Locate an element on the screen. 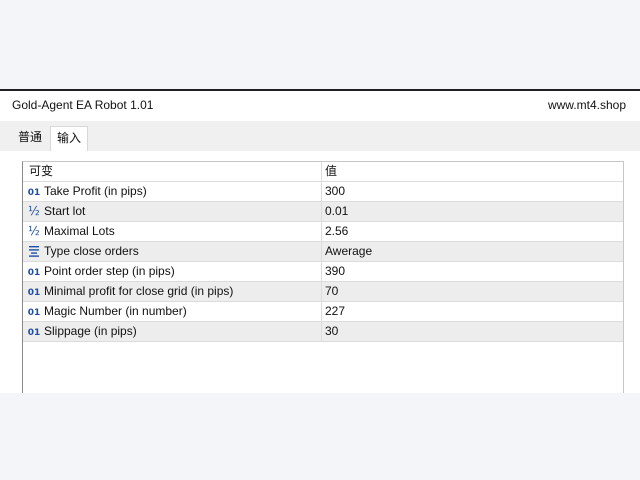 The image size is (640, 480). title-bar: Gold-Agent EA Robot 1.01 www.mt4.shop is located at coordinates (320, 106).